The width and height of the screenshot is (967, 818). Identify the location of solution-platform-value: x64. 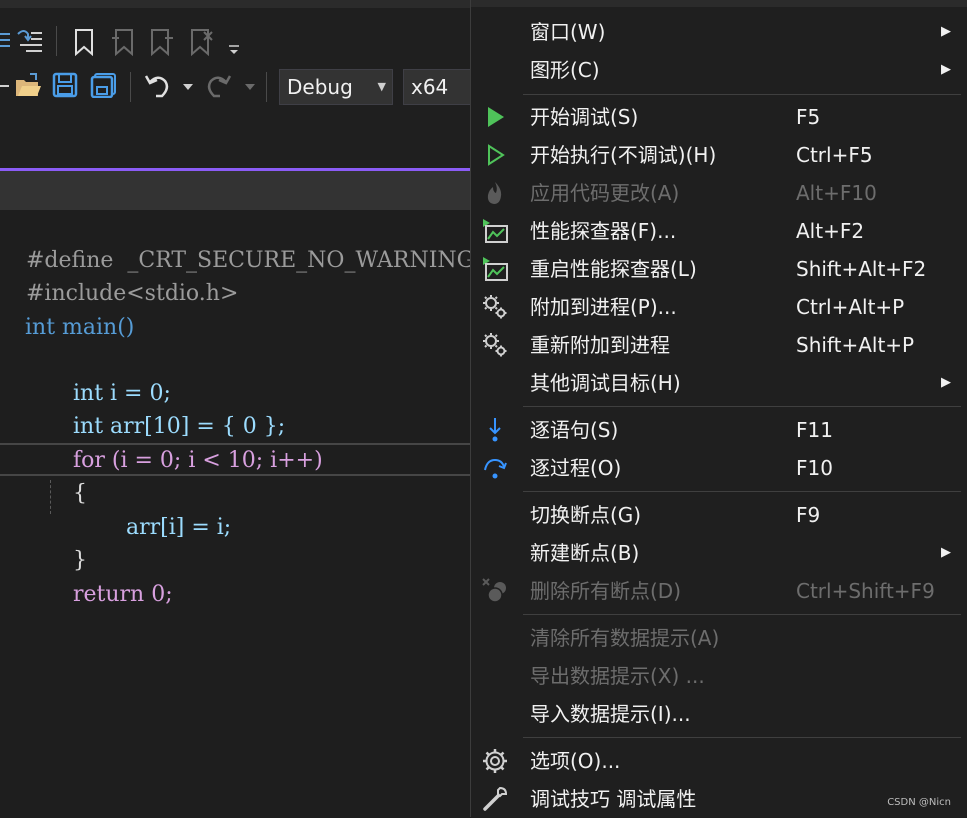
(430, 87).